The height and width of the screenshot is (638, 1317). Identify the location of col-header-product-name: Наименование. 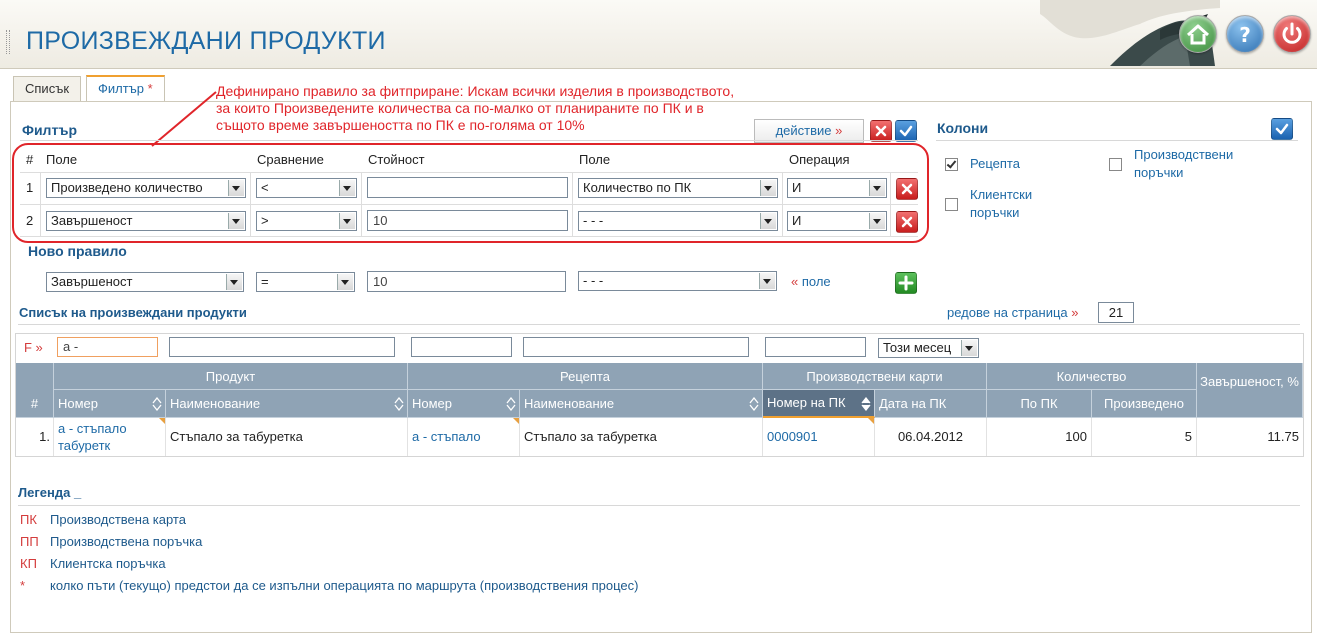
(287, 404).